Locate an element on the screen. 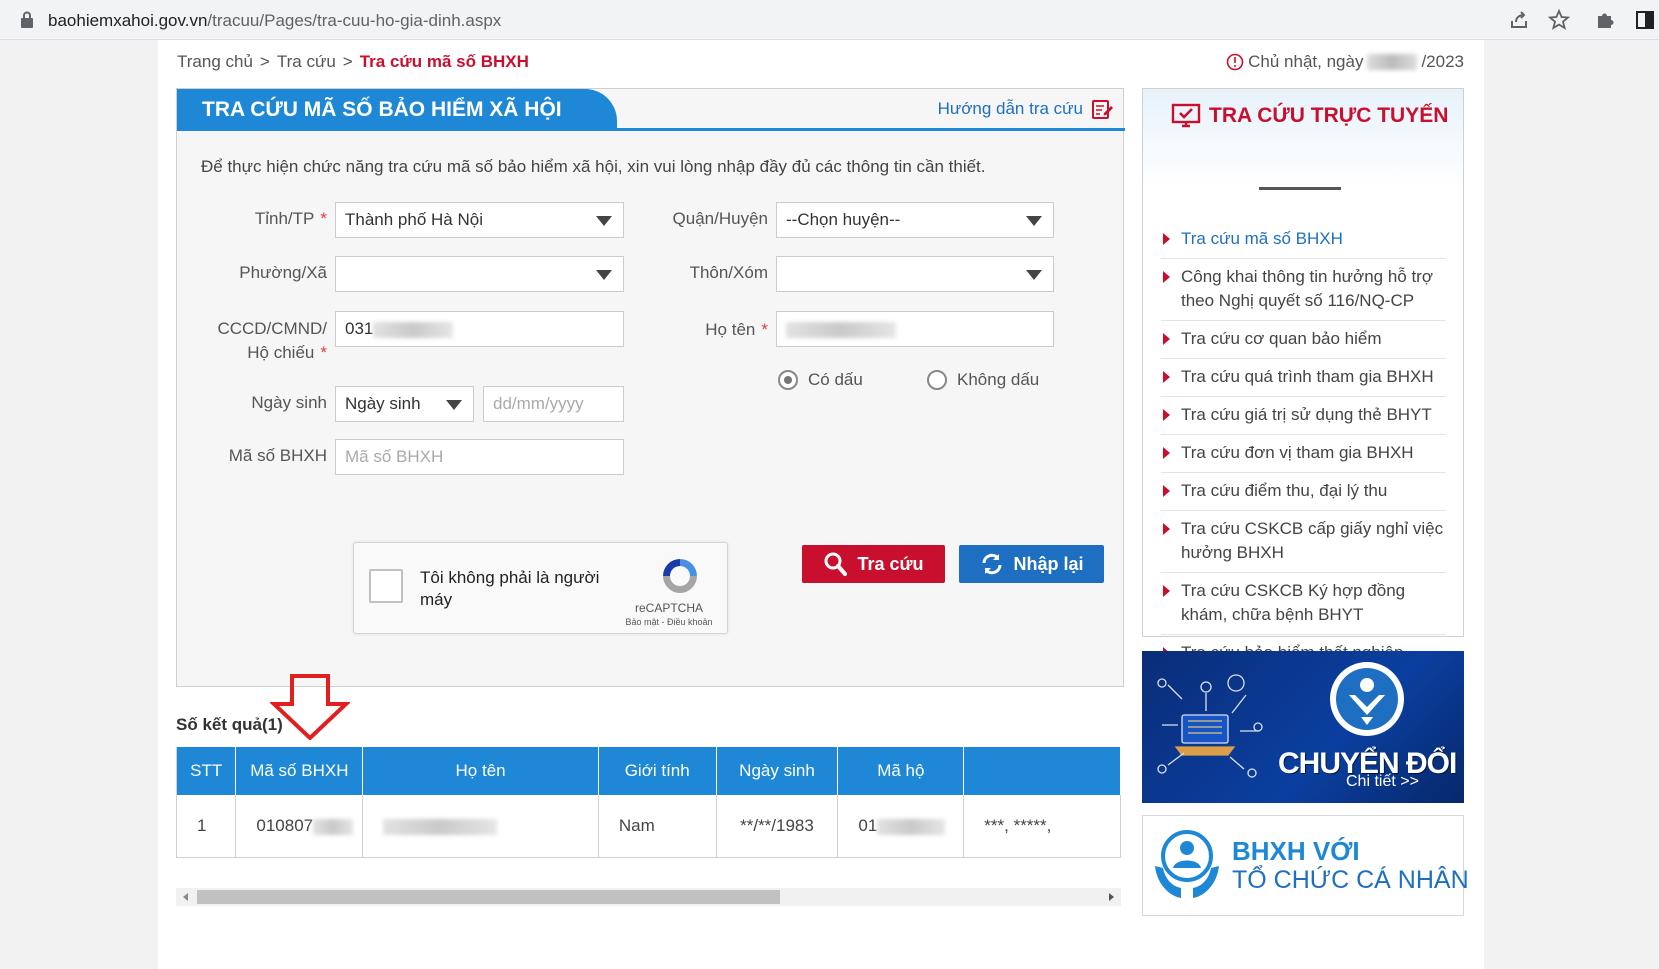  scroll-left-icon is located at coordinates (185, 897).